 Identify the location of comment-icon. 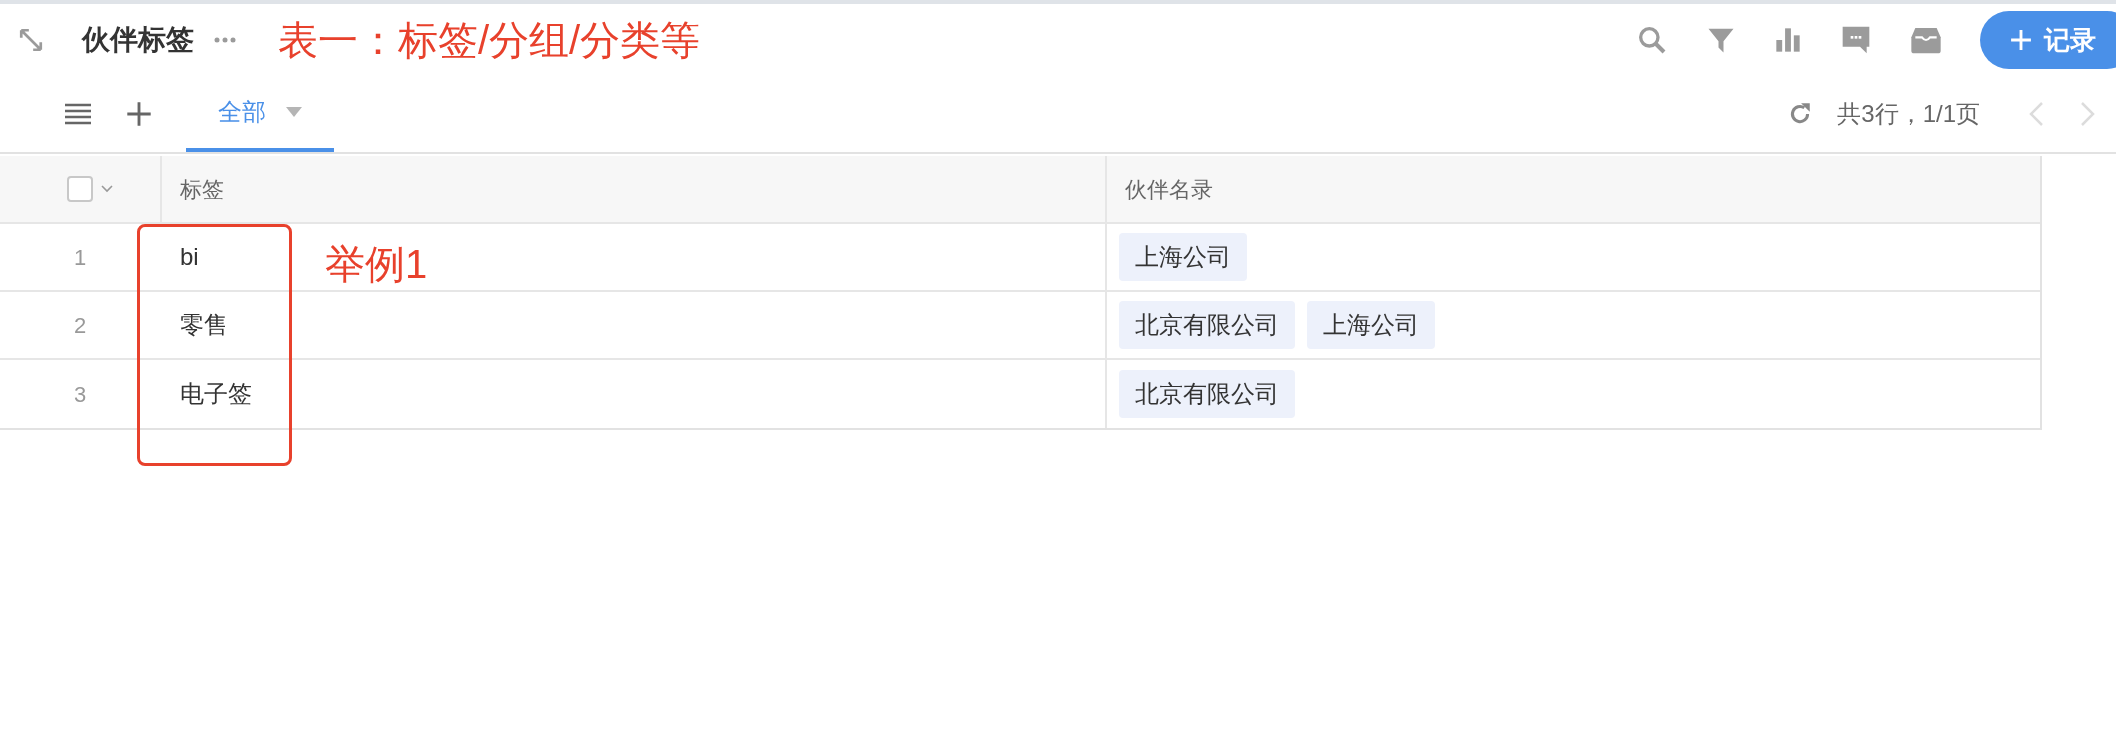
(1856, 40).